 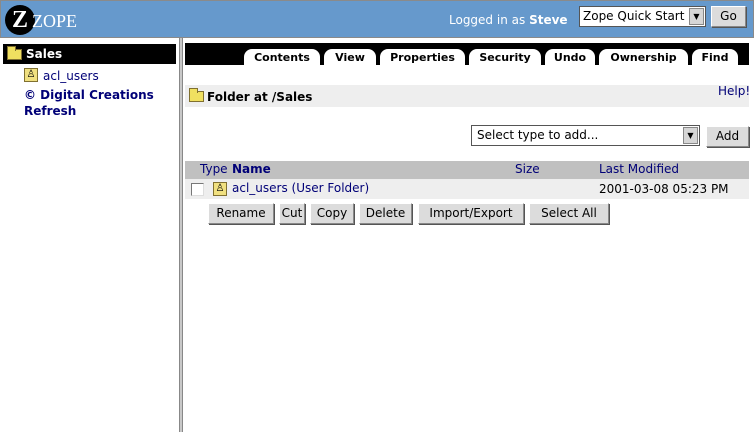 What do you see at coordinates (181, 235) in the screenshot?
I see `frame-divider` at bounding box center [181, 235].